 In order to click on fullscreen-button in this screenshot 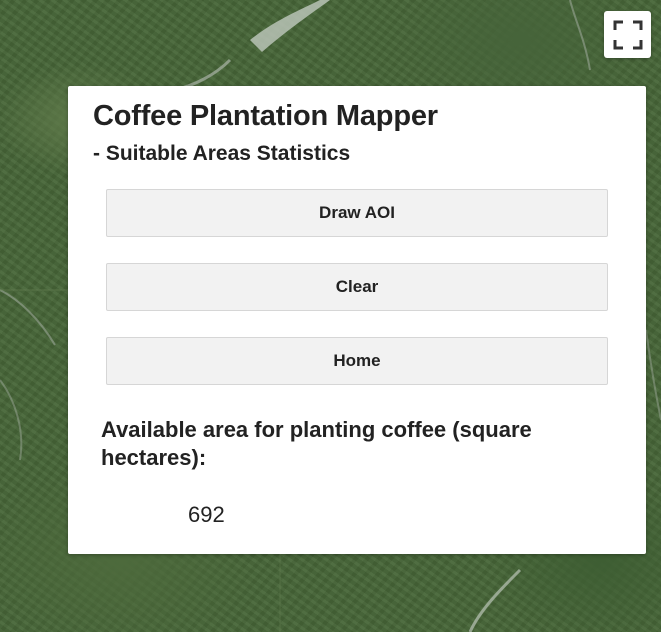, I will do `click(627, 34)`.